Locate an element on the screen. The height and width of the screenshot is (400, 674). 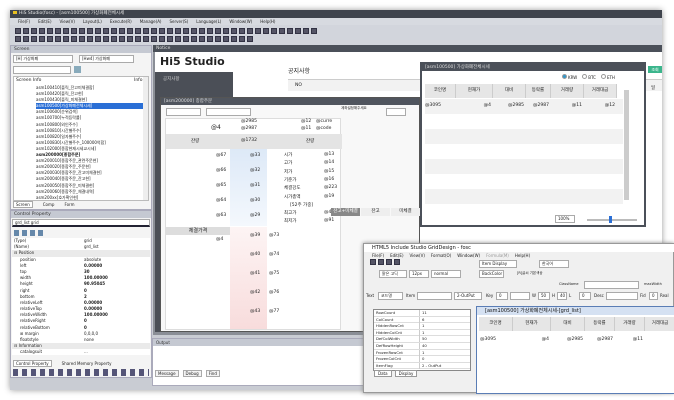
preview-column-header: 현재가 is located at coordinates (532, 324).